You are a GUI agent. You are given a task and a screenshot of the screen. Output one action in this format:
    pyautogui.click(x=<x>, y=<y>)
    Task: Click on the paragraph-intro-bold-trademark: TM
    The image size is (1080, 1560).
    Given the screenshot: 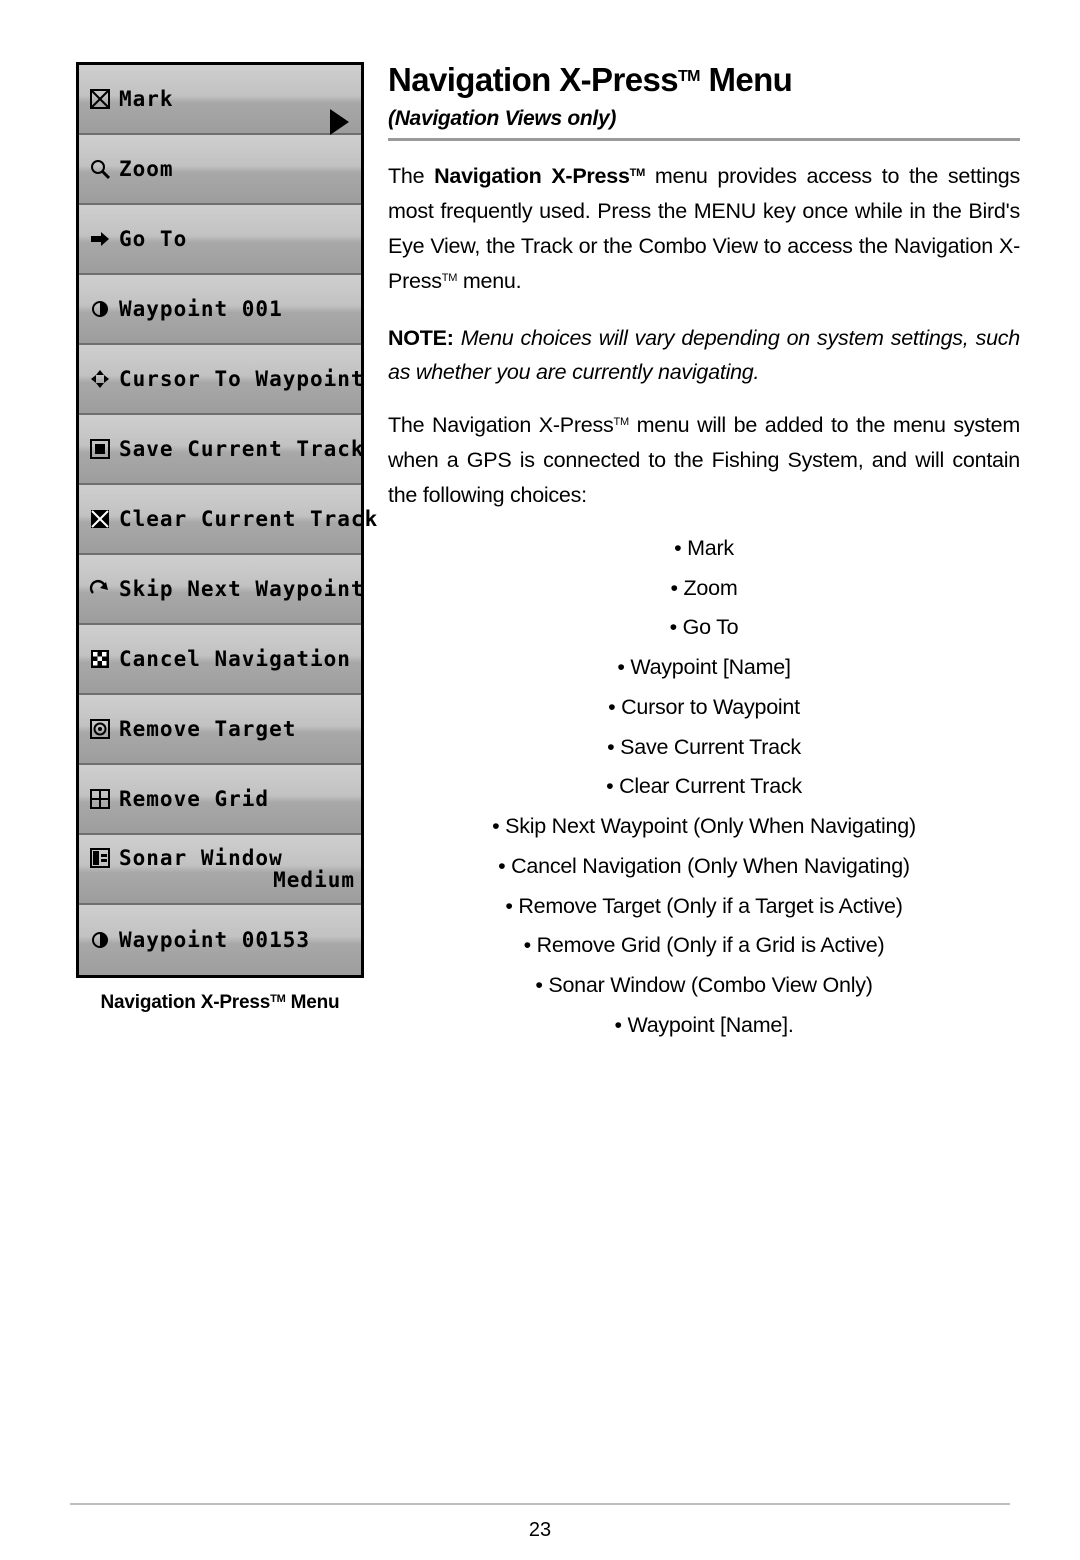 What is the action you would take?
    pyautogui.click(x=637, y=173)
    